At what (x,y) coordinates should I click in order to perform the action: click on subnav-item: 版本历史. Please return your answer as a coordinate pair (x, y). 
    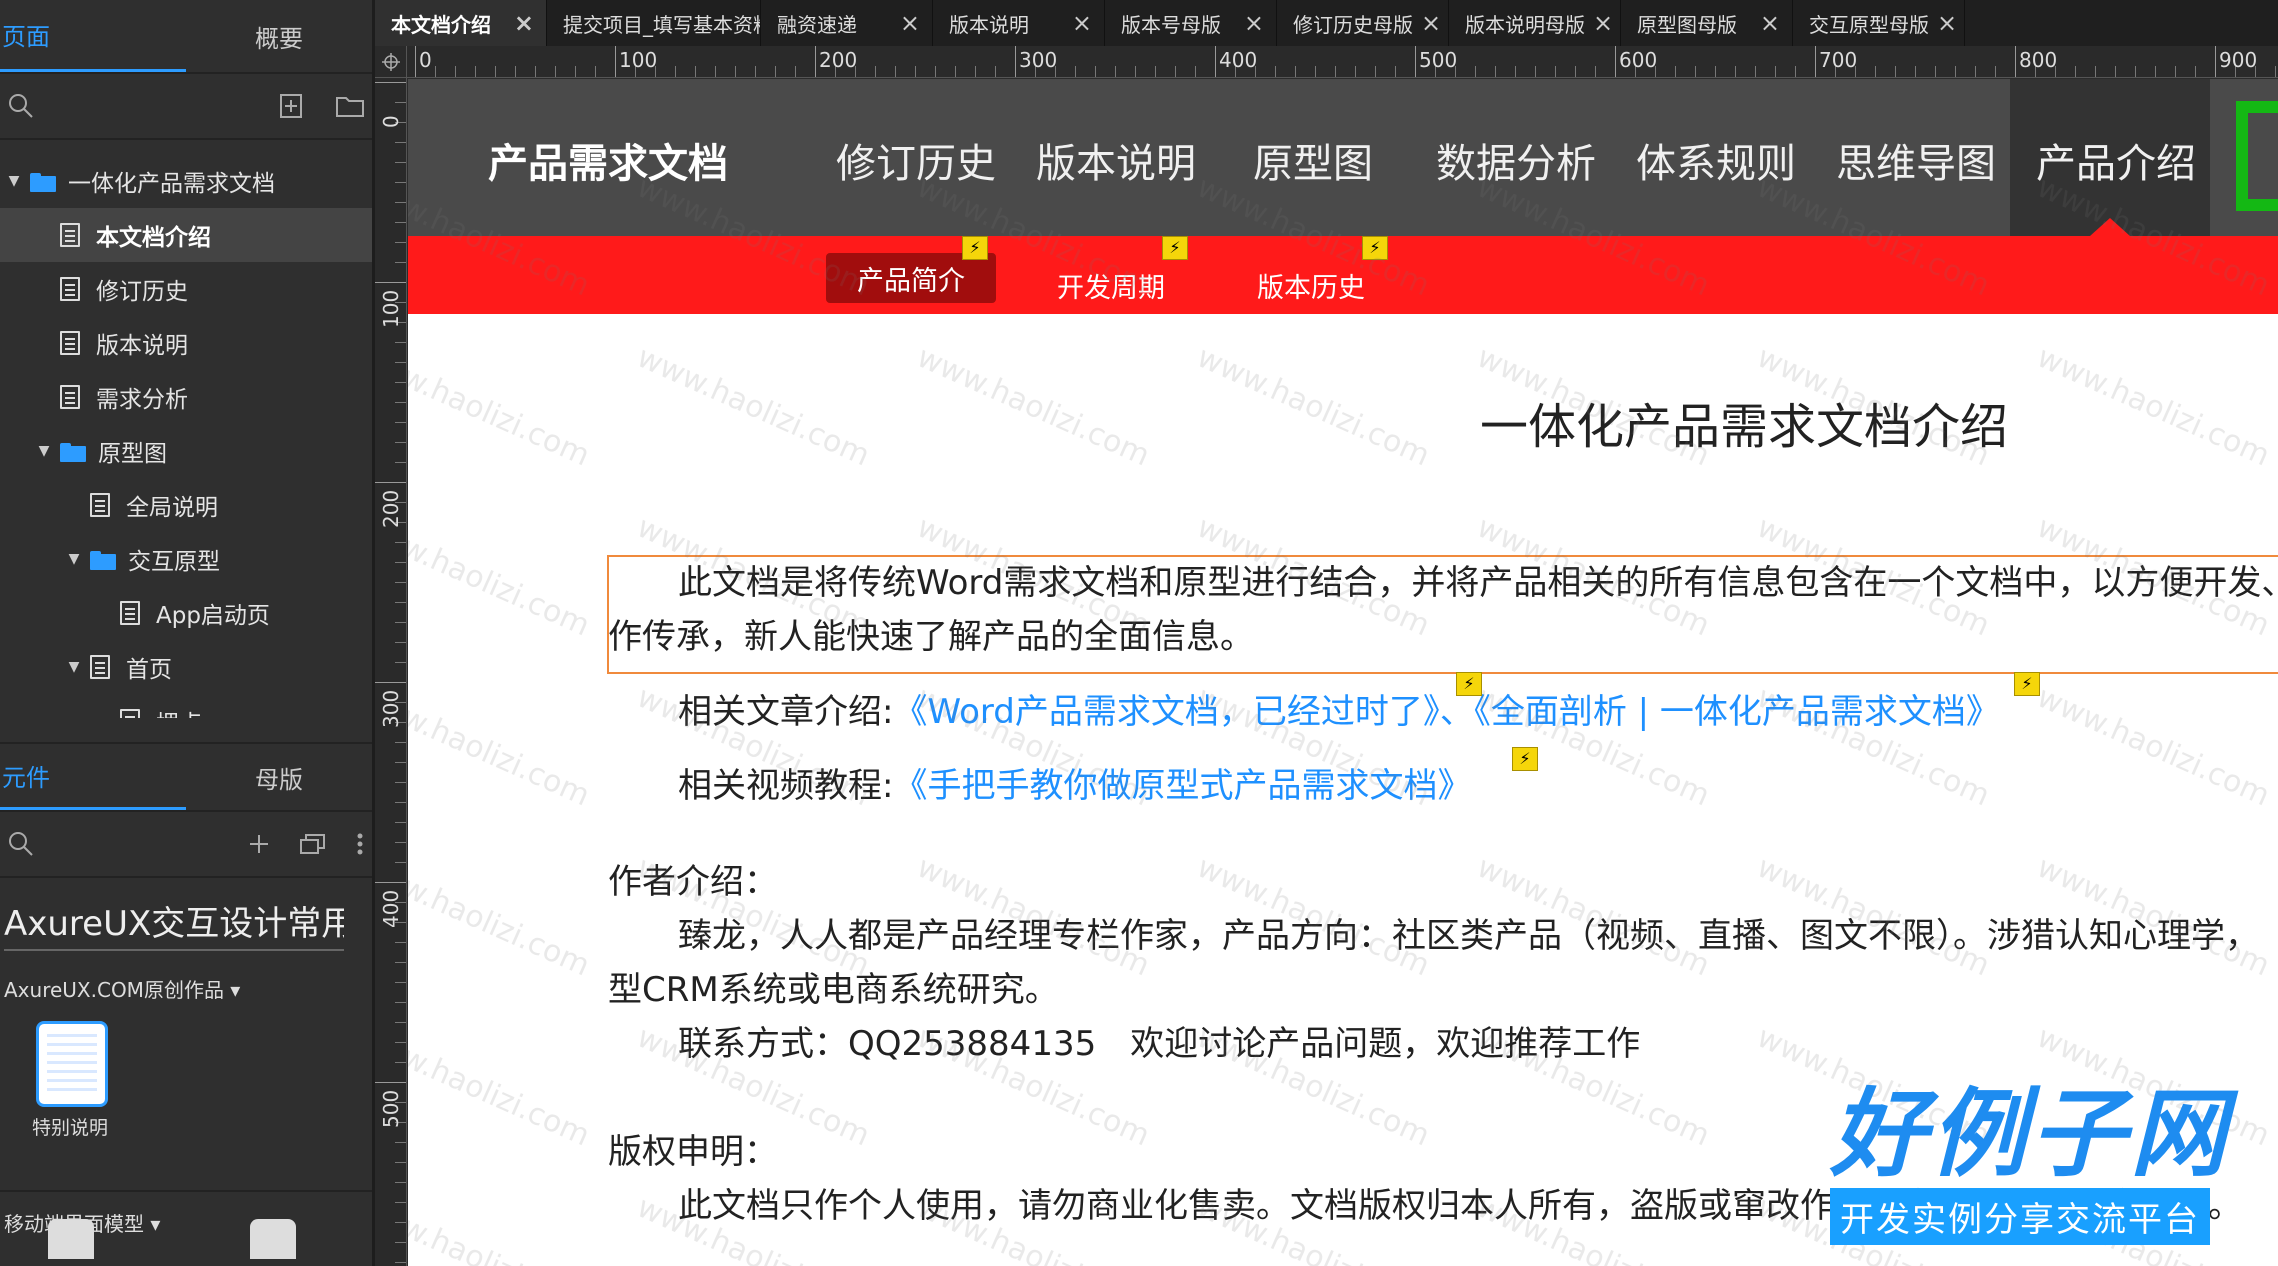
    Looking at the image, I should click on (1311, 285).